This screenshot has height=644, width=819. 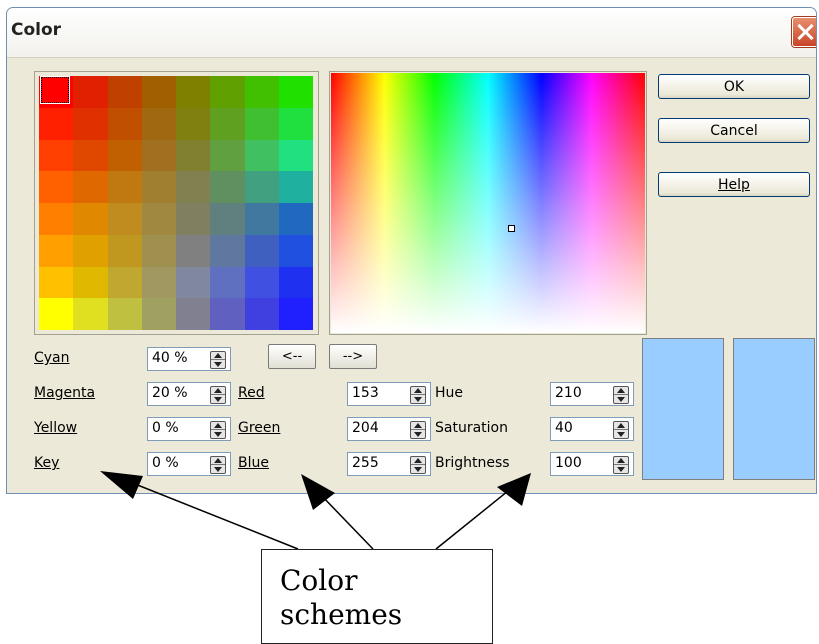 I want to click on callout-line-2: schemes, so click(x=341, y=614).